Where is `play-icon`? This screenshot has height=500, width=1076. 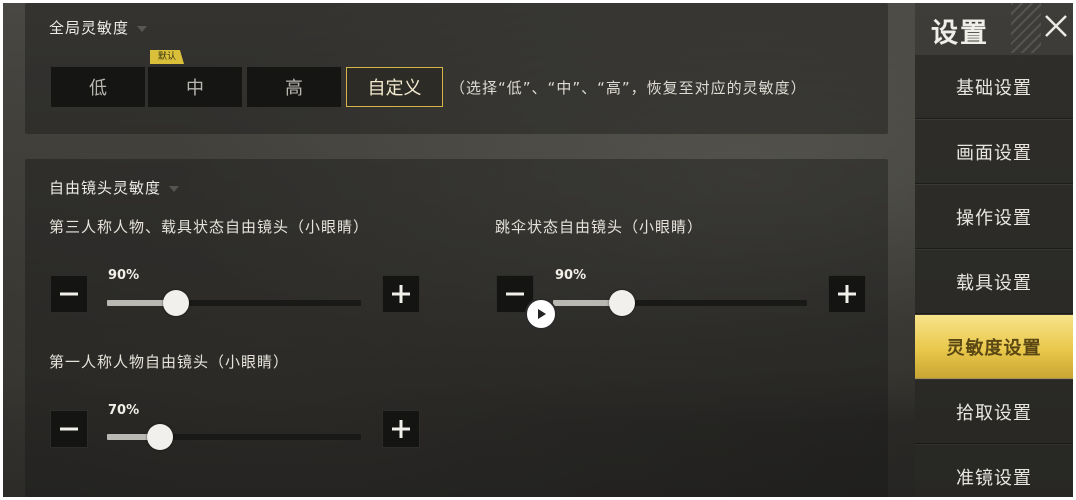 play-icon is located at coordinates (542, 314).